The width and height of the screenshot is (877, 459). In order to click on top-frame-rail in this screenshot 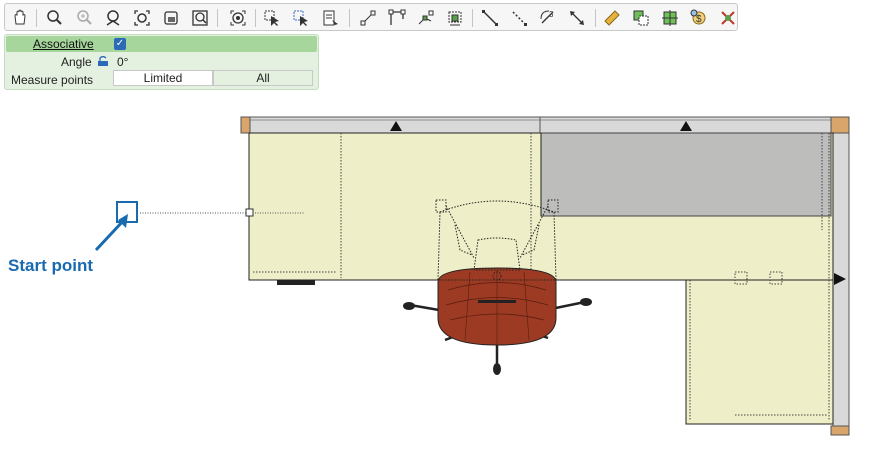, I will do `click(541, 125)`.